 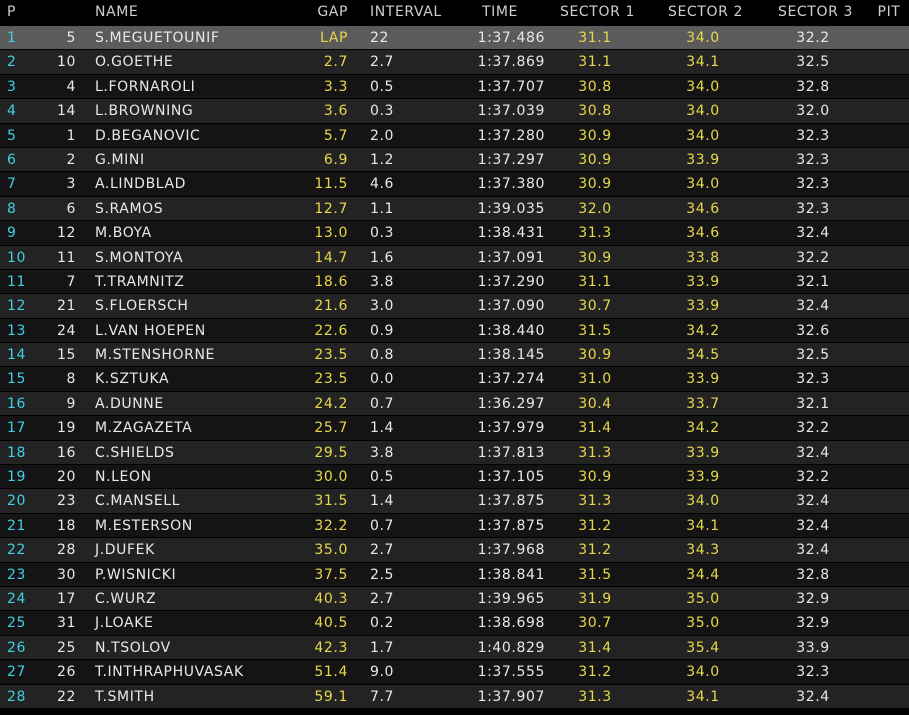 What do you see at coordinates (331, 623) in the screenshot?
I see `gap: 40.5` at bounding box center [331, 623].